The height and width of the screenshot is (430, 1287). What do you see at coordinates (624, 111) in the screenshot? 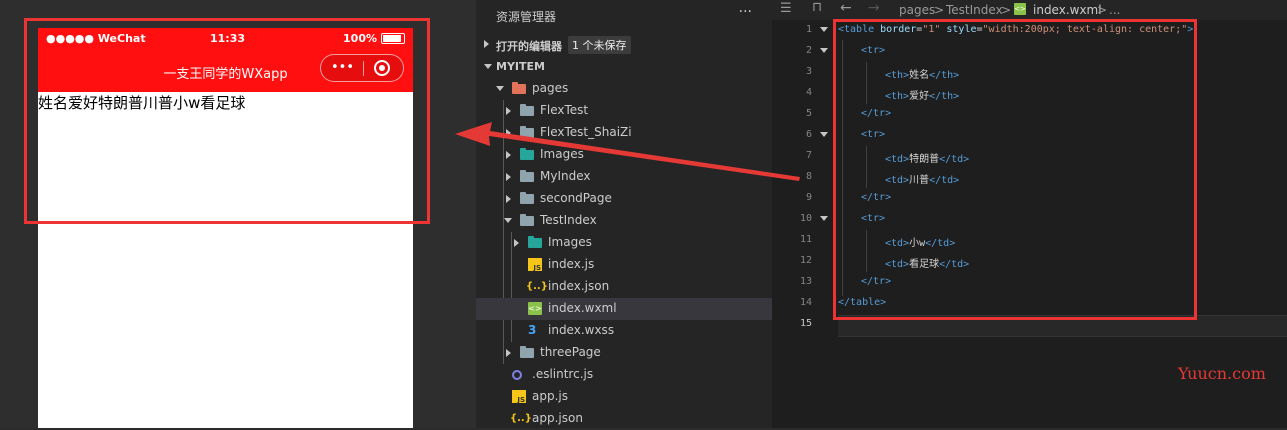
I see `tree-item-flextest: FlexTest` at bounding box center [624, 111].